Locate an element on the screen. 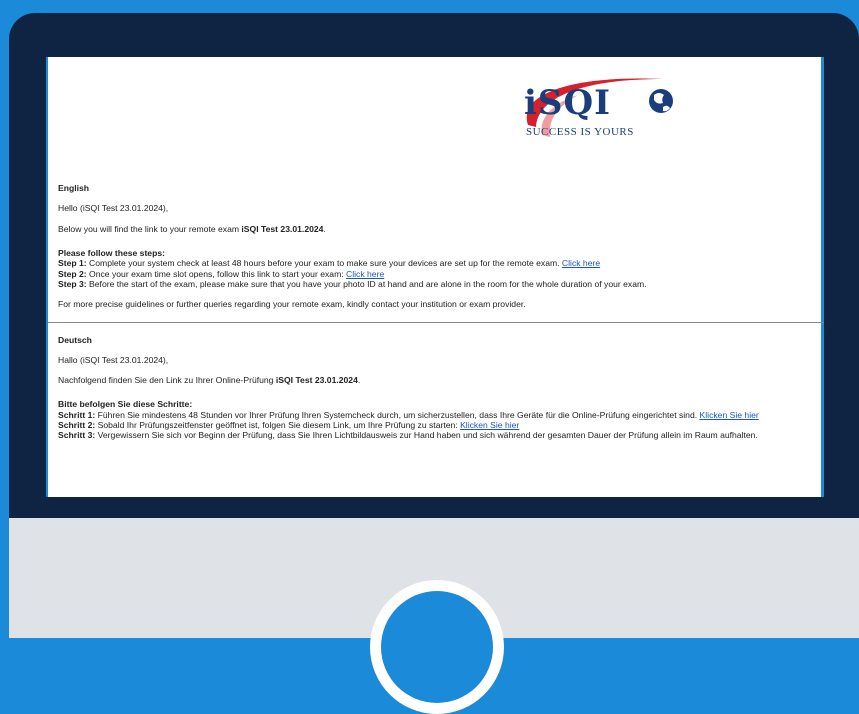 This screenshot has width=859, height=714. section-title-english: English is located at coordinates (74, 188).